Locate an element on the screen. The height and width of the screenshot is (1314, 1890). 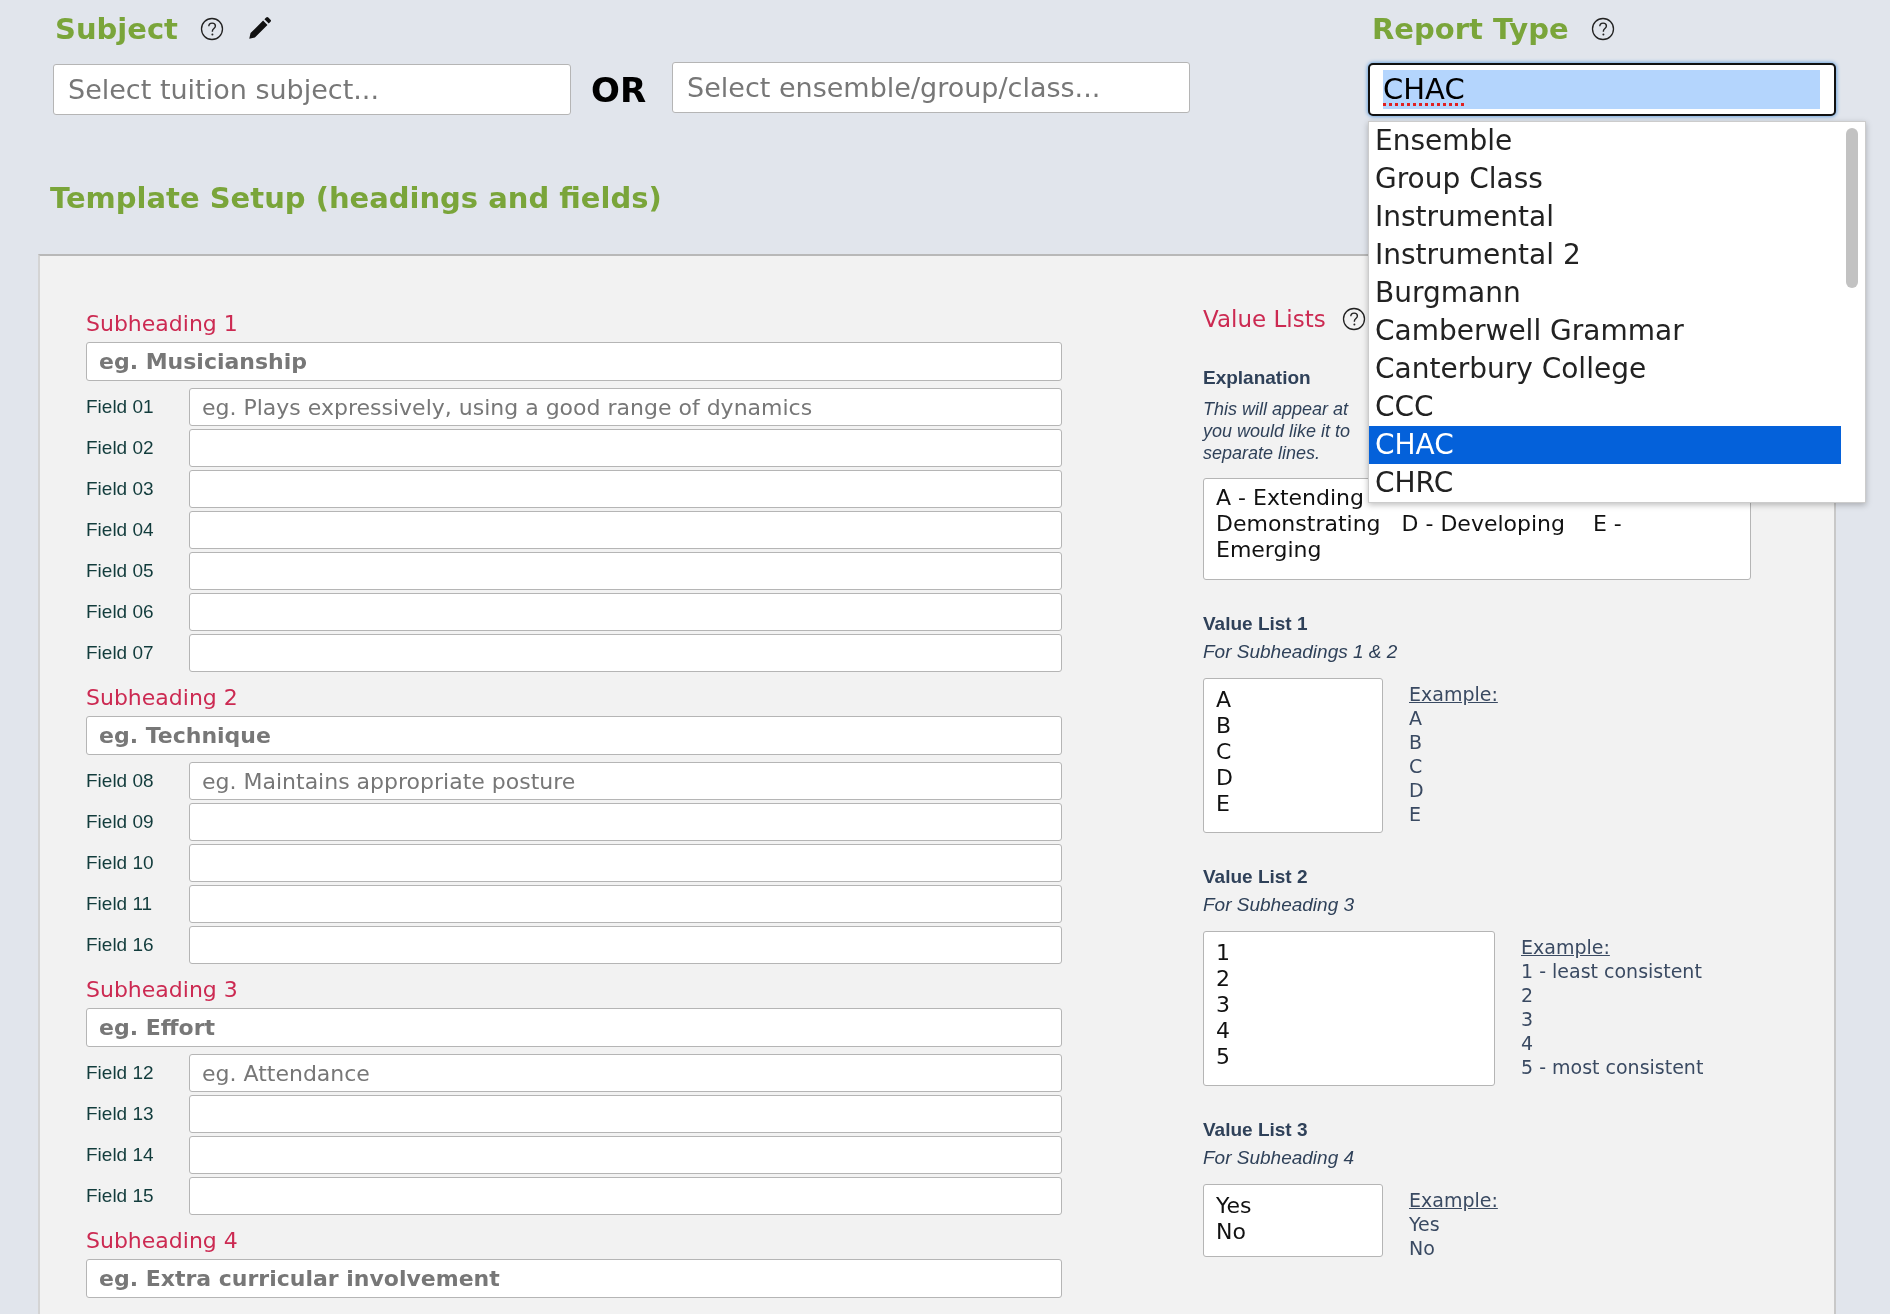
subheading-field: eg. Extra curricular involvement is located at coordinates (574, 1278).